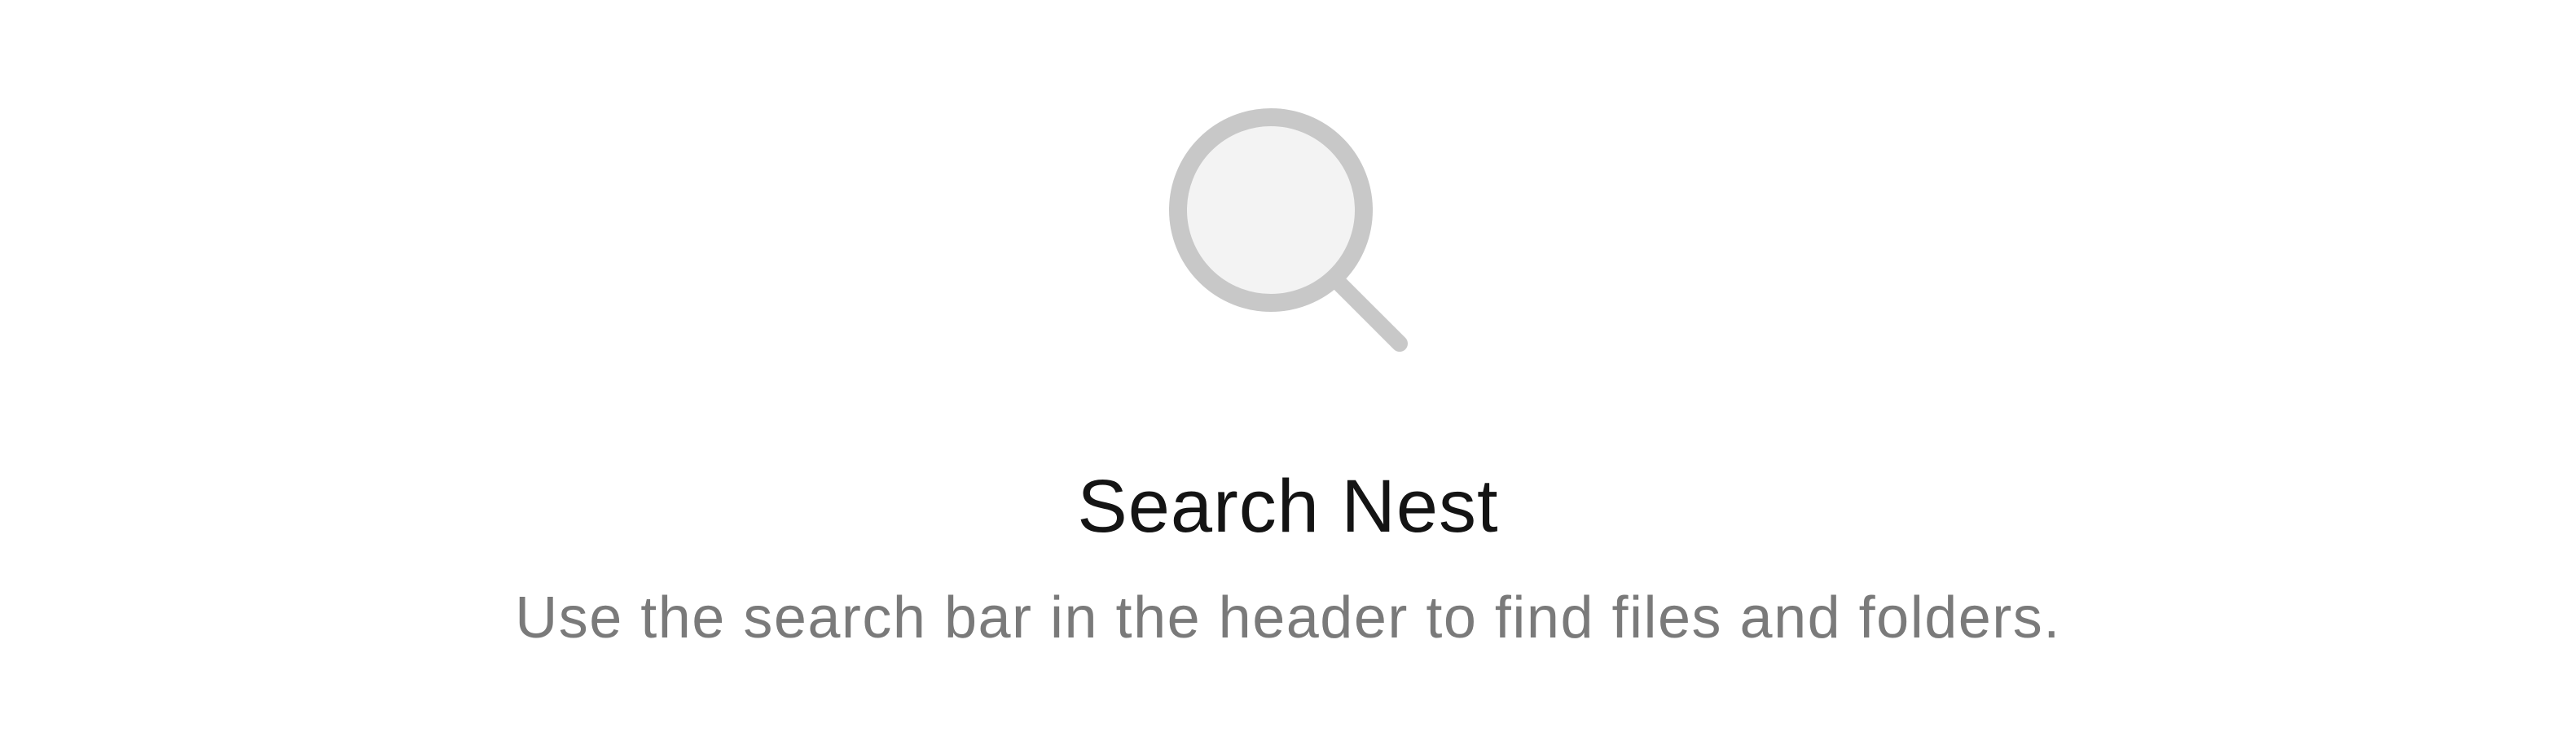  I want to click on magnifying-glass-graphic, so click(1288, 230).